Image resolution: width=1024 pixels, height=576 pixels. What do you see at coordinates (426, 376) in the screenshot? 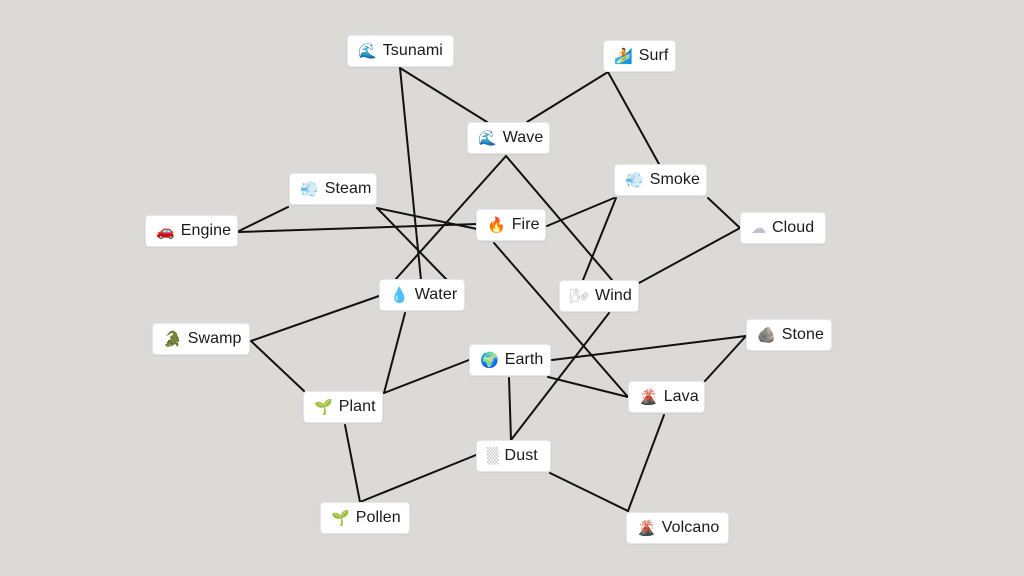
I see `edge-earth-plant` at bounding box center [426, 376].